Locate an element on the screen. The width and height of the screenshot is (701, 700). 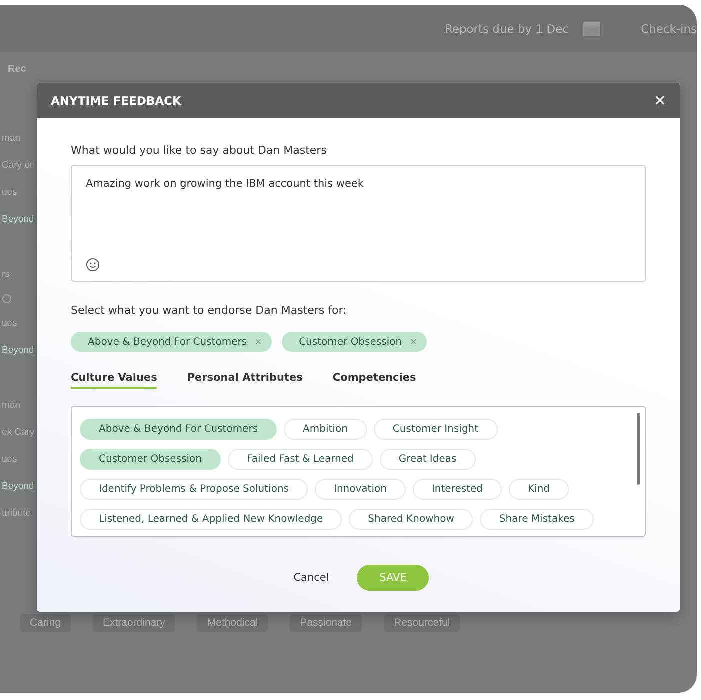
cancel-button: Cancel is located at coordinates (312, 578).